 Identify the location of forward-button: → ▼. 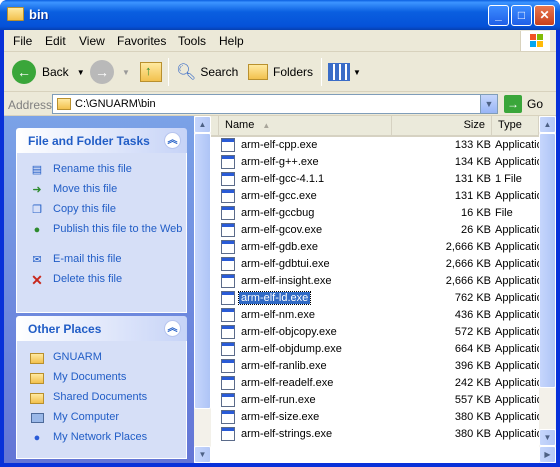
(110, 72).